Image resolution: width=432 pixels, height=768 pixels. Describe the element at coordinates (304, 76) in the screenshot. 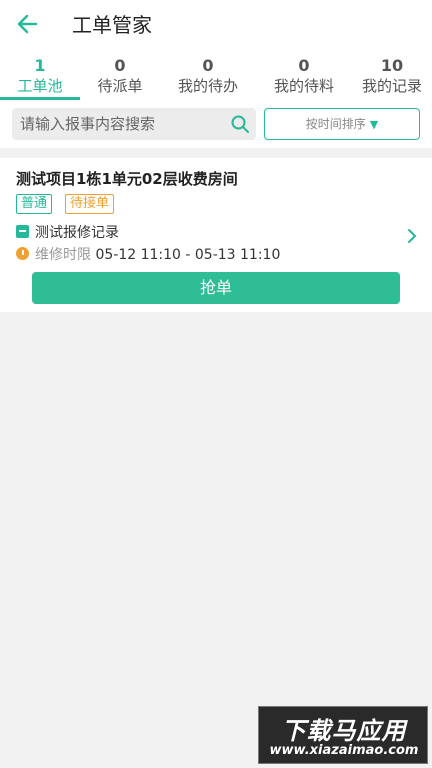

I see `tab-my-materials: 0 我的待料` at that location.